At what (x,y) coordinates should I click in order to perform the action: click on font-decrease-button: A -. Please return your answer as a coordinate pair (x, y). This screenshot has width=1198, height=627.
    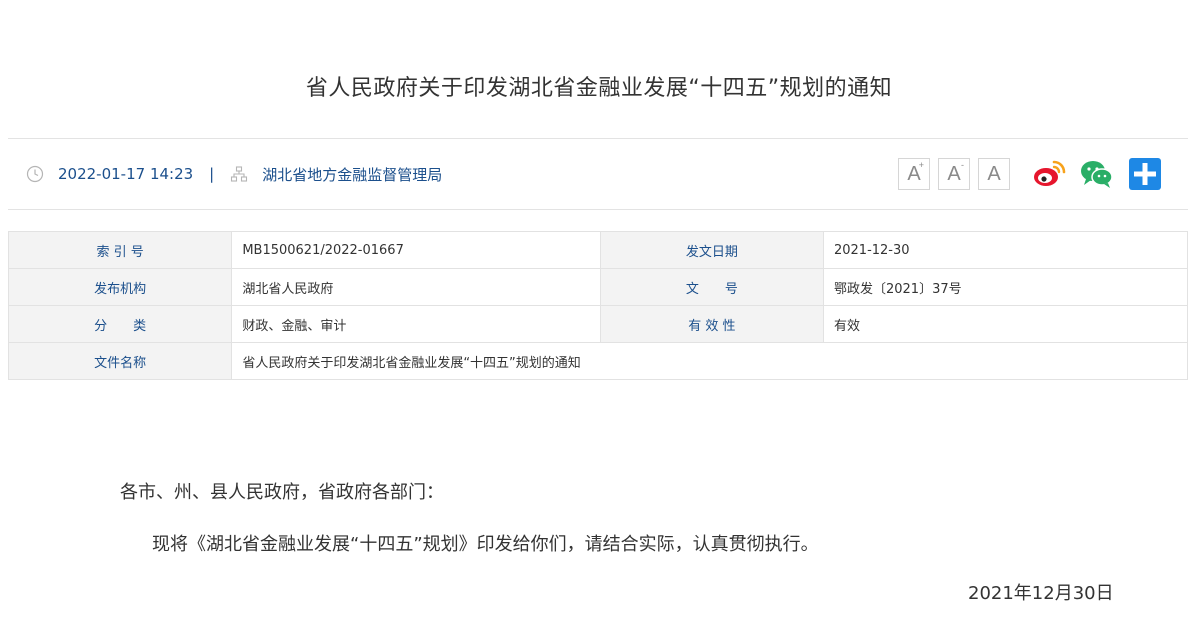
    Looking at the image, I should click on (954, 174).